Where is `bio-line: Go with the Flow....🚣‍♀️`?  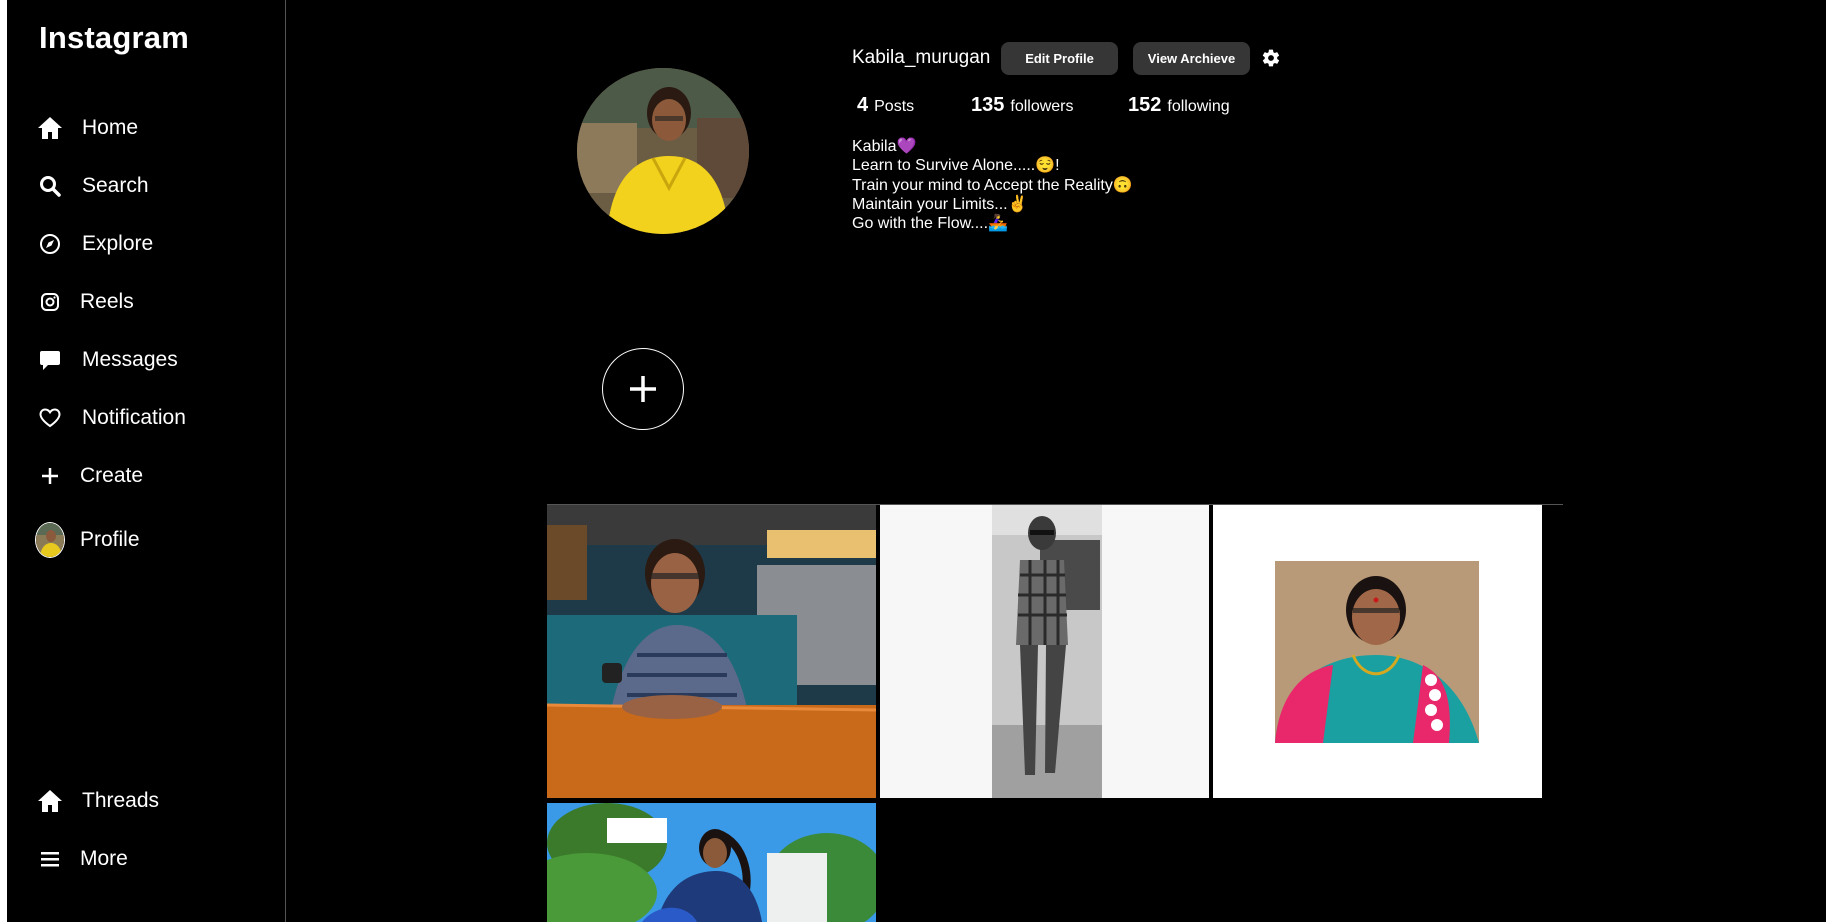 bio-line: Go with the Flow....🚣‍♀️ is located at coordinates (930, 224).